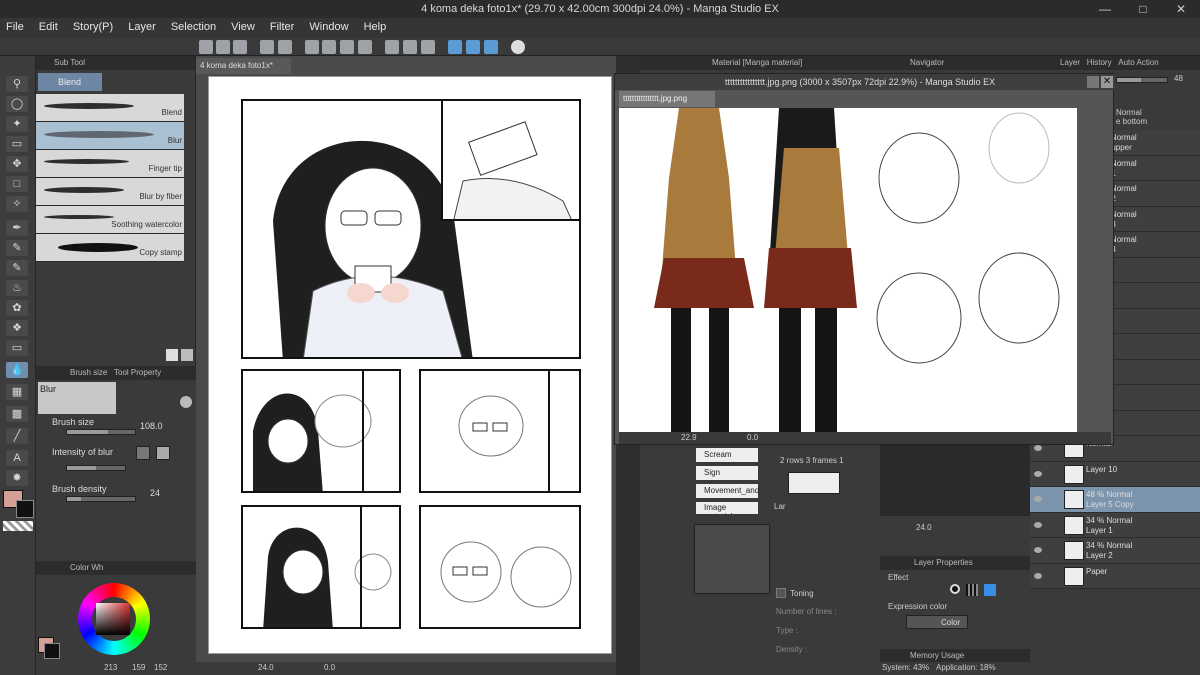 This screenshot has height=675, width=1200. Describe the element at coordinates (1070, 62) in the screenshot. I see `tab-layer: Layer` at that location.